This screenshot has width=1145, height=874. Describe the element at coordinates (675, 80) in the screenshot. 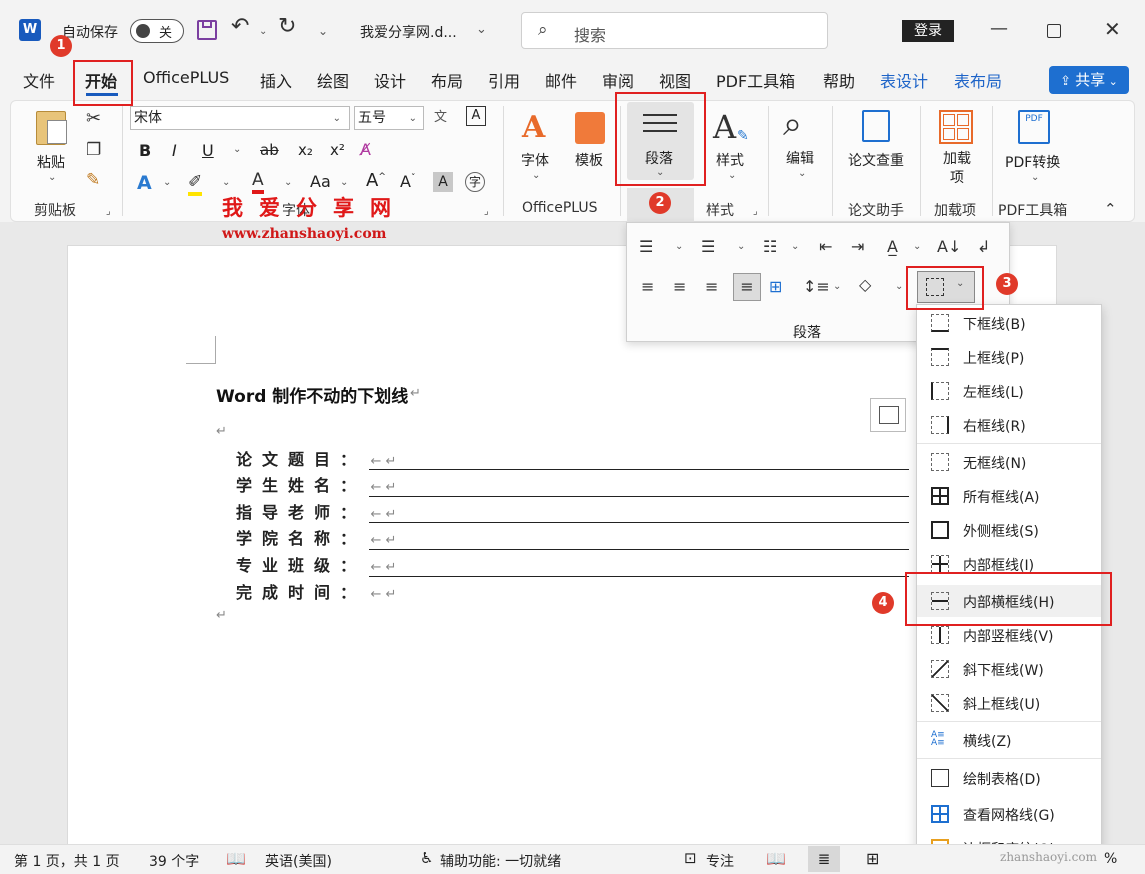

I see `tab-view: 视图` at that location.